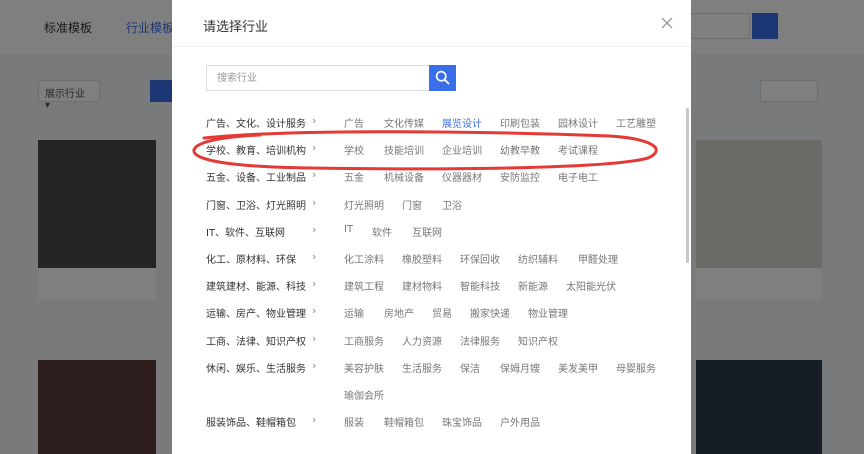 The image size is (864, 454). I want to click on industry-search-button, so click(442, 78).